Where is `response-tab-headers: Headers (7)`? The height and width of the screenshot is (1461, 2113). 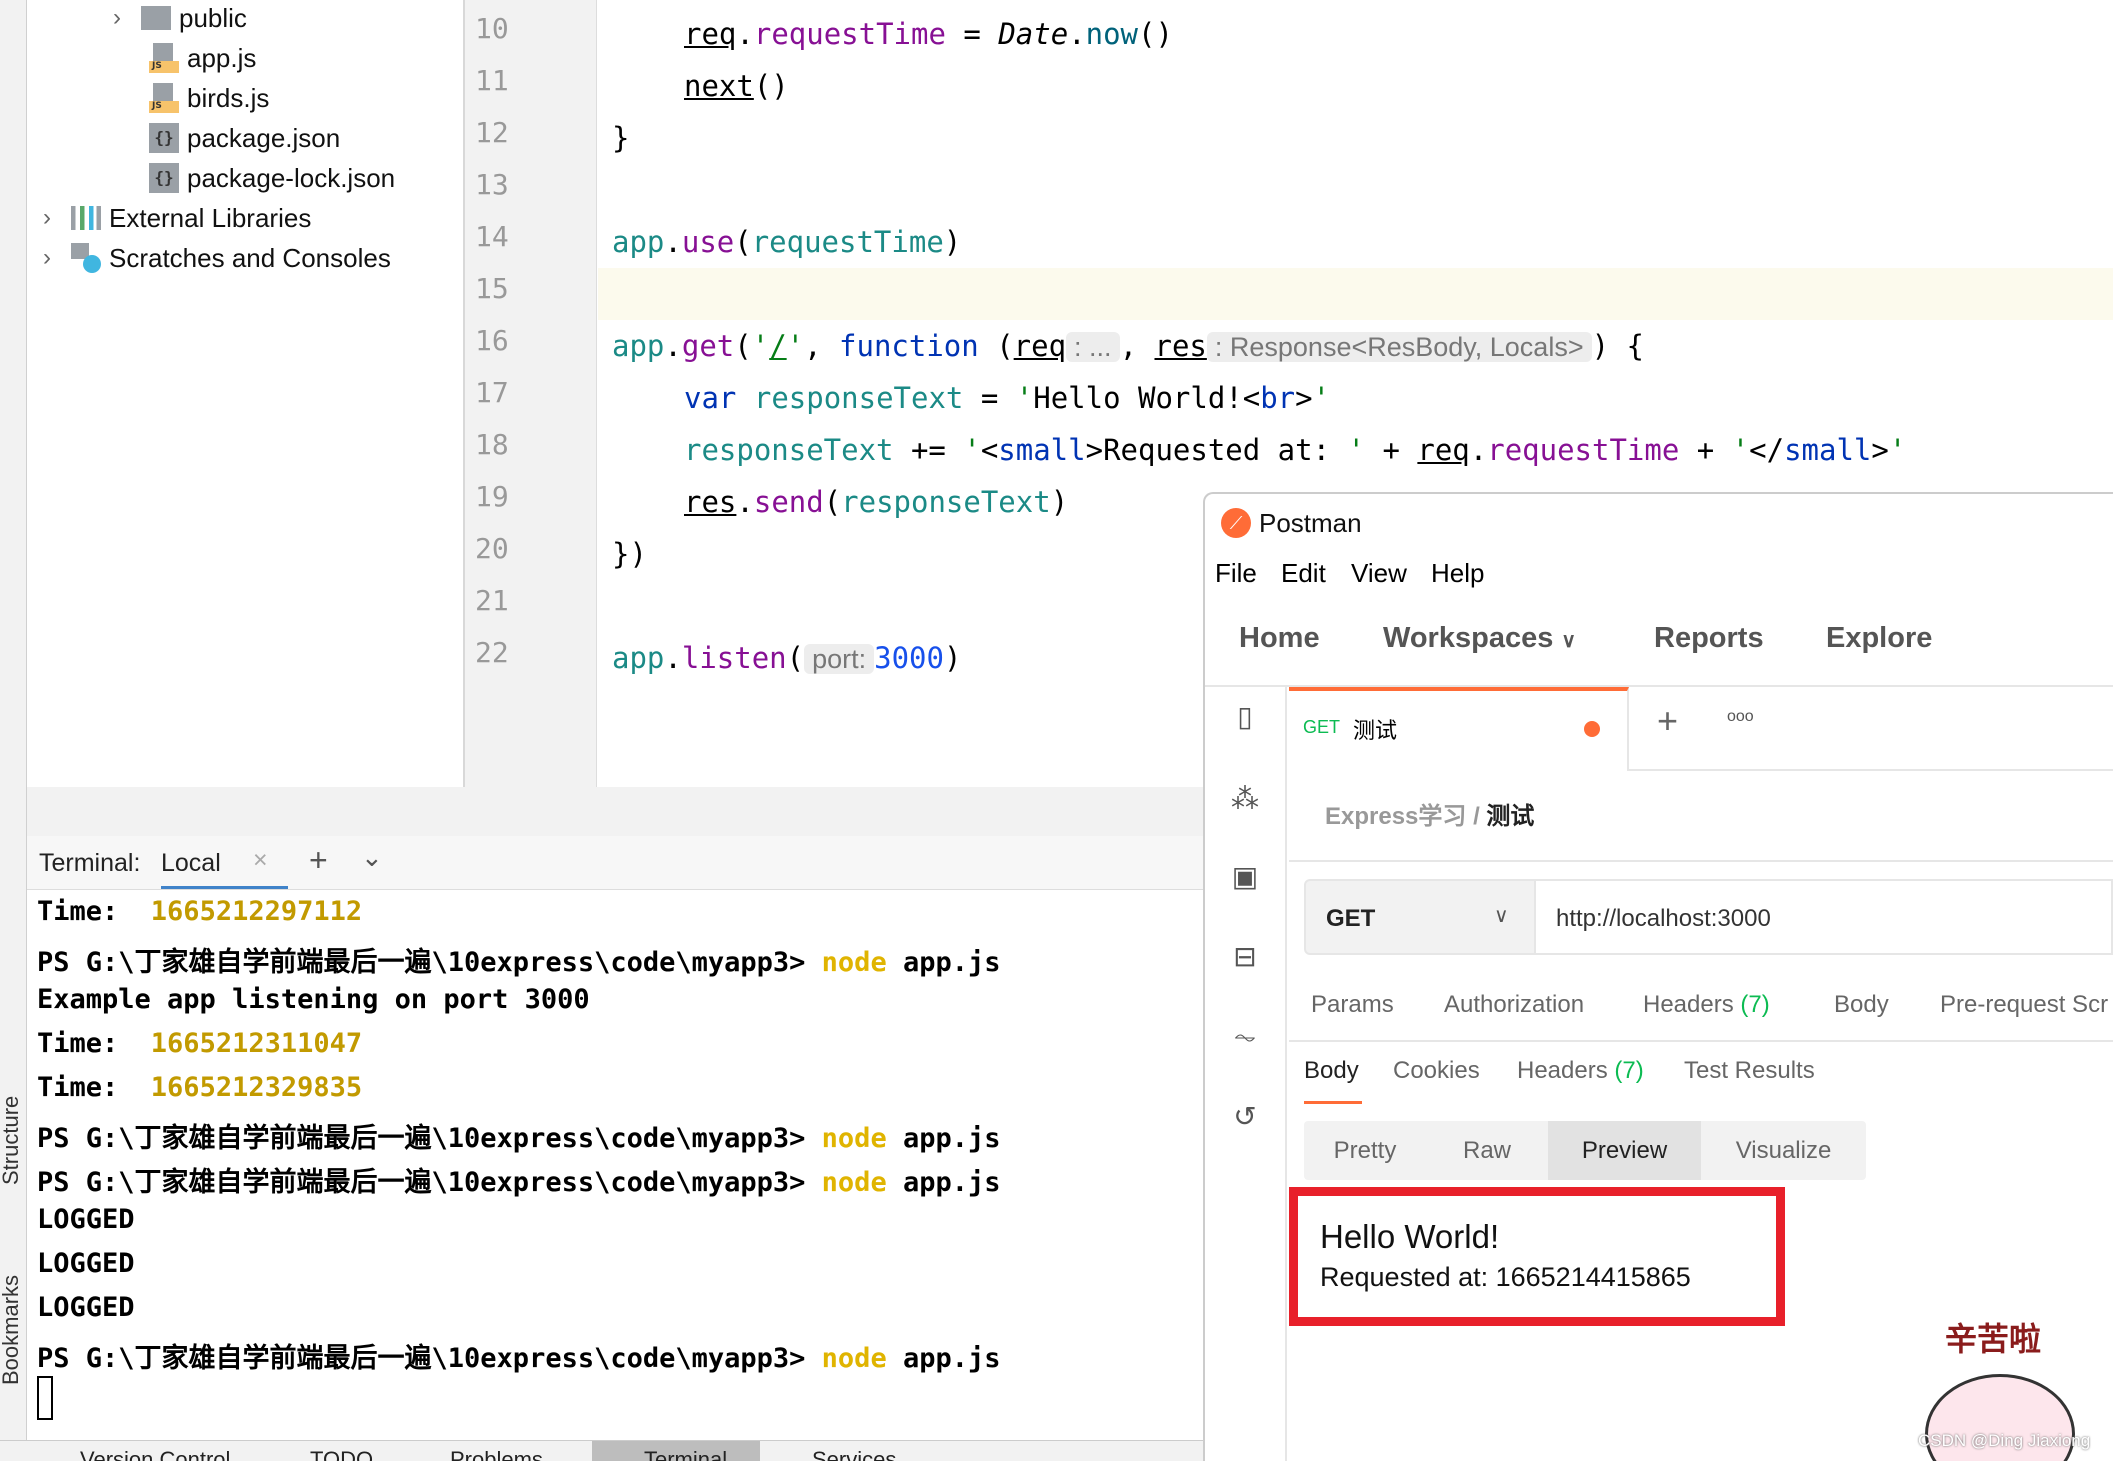 response-tab-headers: Headers (7) is located at coordinates (1580, 1071).